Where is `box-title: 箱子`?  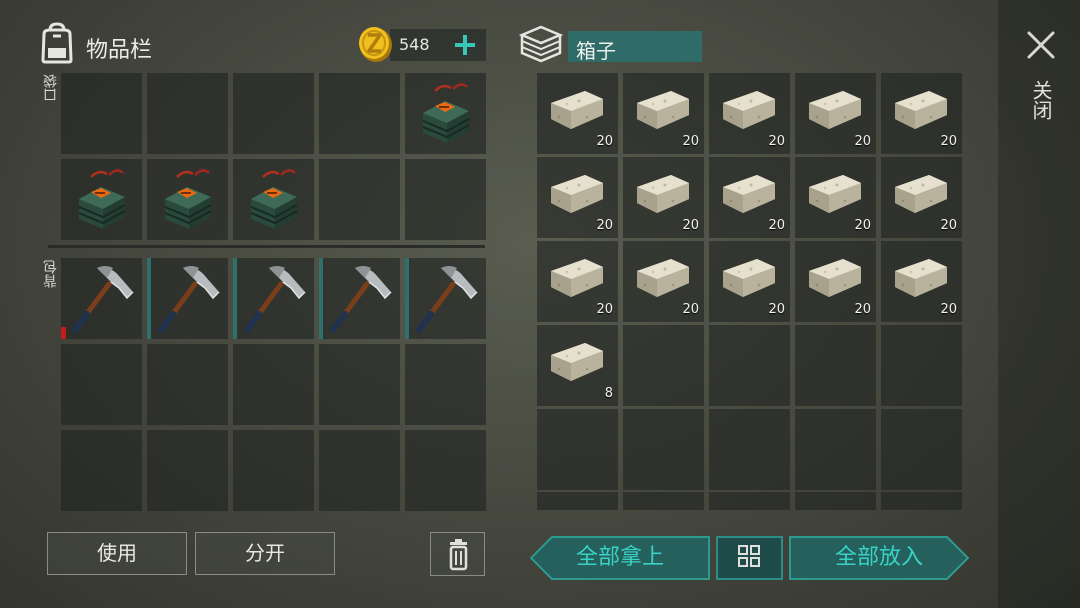 box-title: 箱子 is located at coordinates (596, 51).